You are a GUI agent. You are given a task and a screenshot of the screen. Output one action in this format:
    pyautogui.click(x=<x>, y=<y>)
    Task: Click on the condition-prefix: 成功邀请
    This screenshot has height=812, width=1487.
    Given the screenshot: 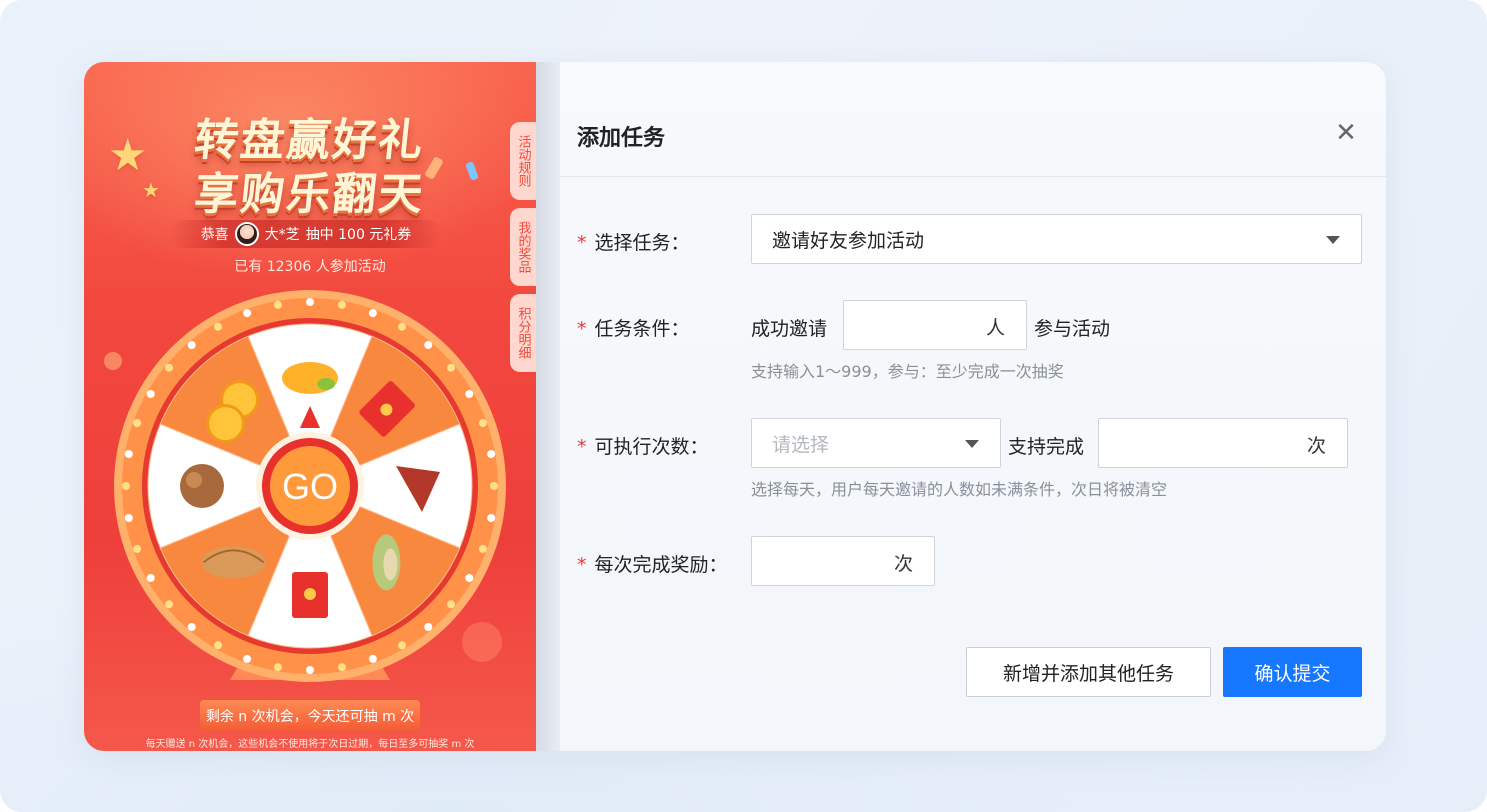 What is the action you would take?
    pyautogui.click(x=789, y=329)
    